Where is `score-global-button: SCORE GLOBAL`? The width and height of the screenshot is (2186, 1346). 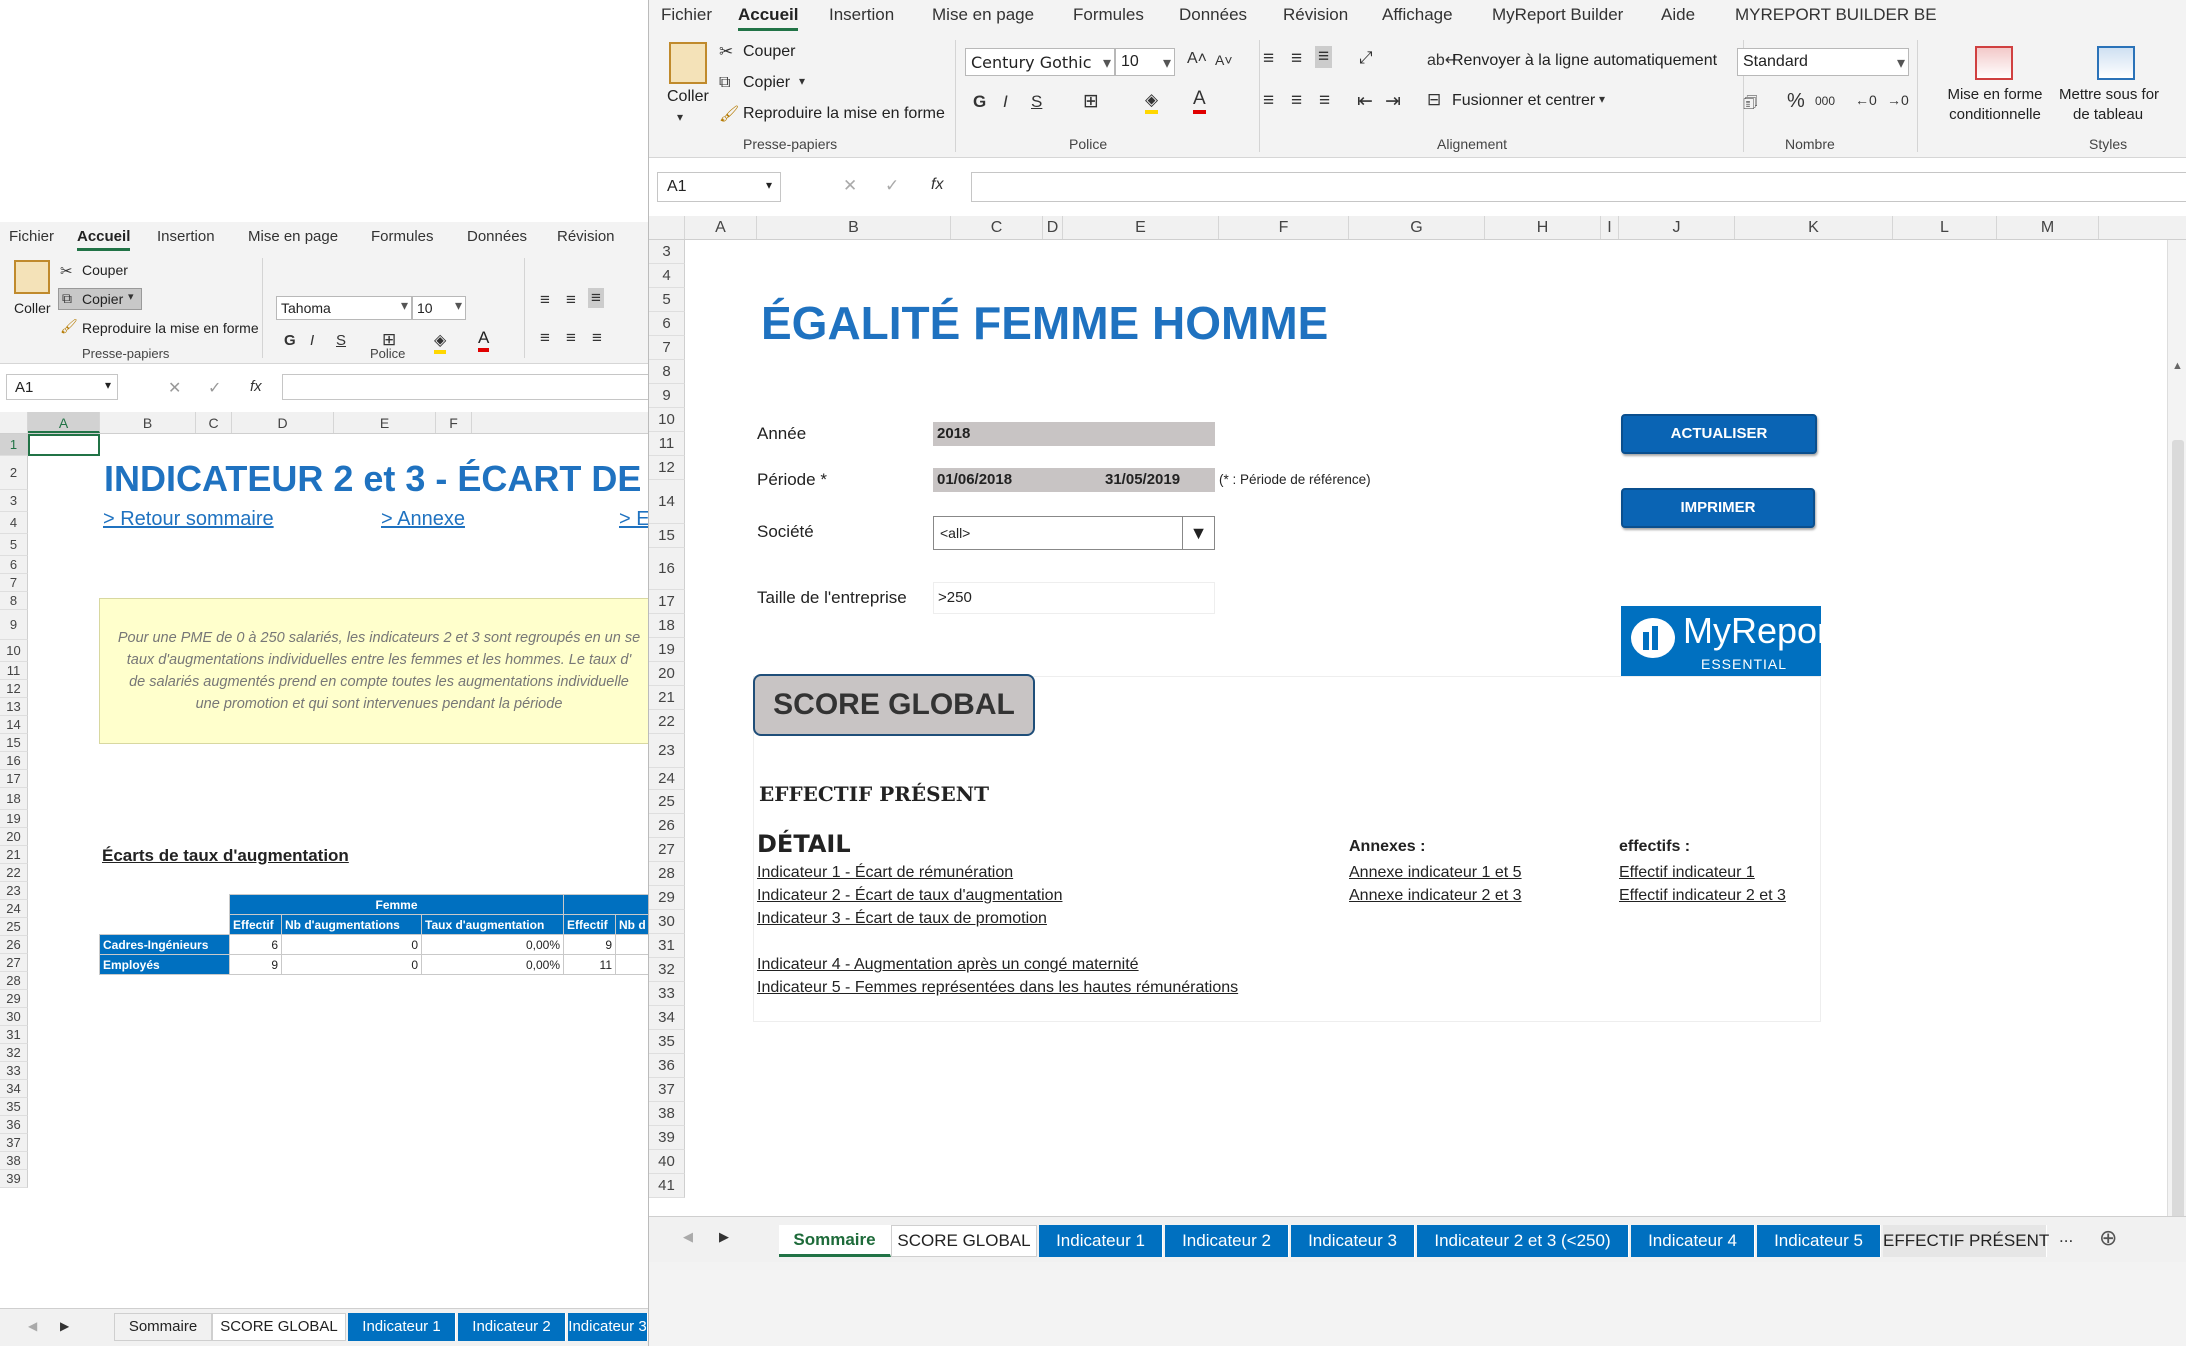
score-global-button: SCORE GLOBAL is located at coordinates (894, 705).